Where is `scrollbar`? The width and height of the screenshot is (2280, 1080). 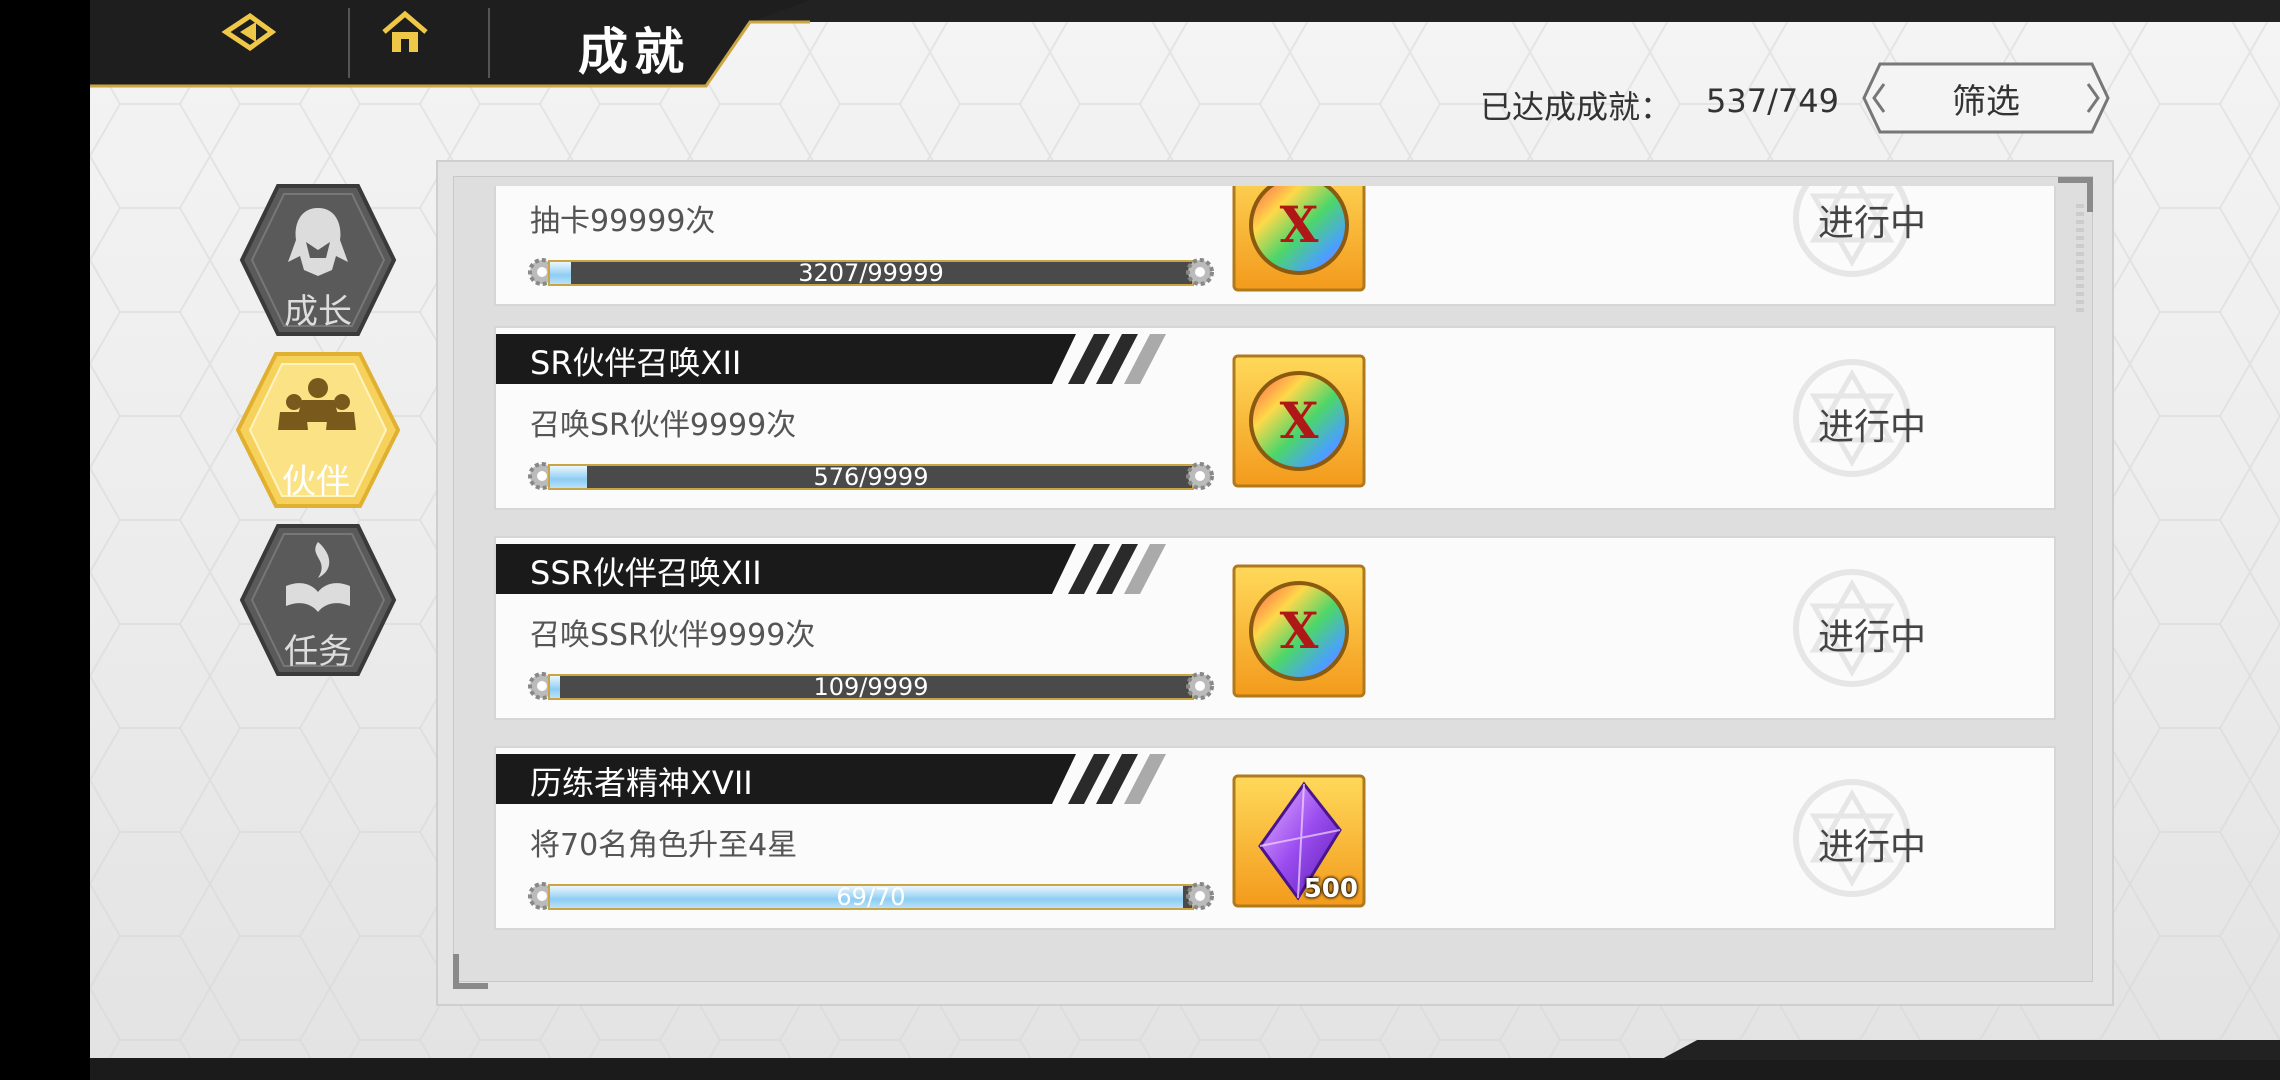
scrollbar is located at coordinates (2080, 259).